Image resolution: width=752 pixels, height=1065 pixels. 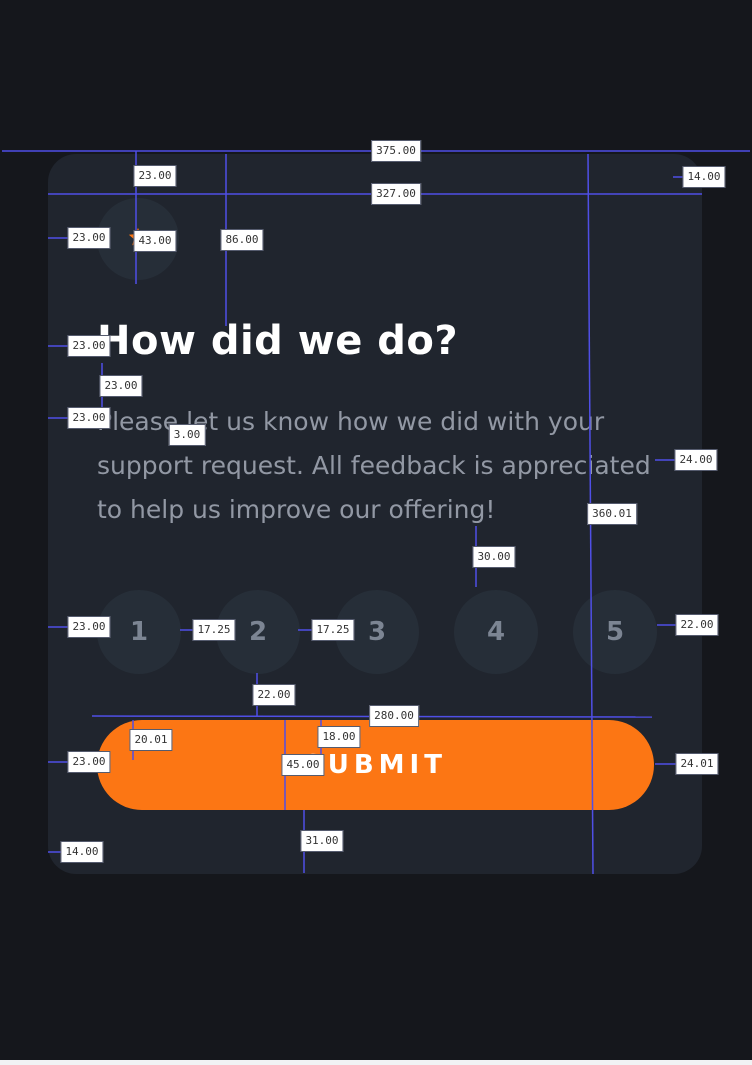 I want to click on star-badge, so click(x=138, y=239).